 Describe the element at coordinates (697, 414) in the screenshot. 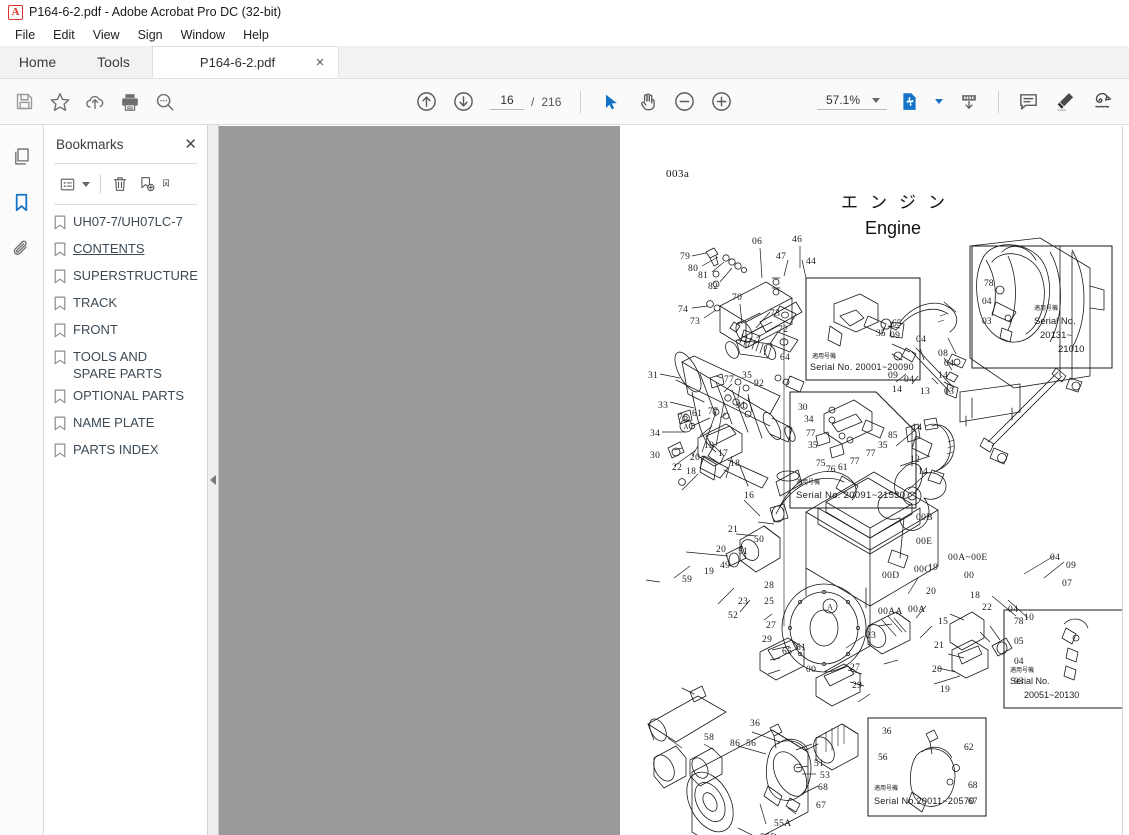

I see `svg-text: 61` at that location.